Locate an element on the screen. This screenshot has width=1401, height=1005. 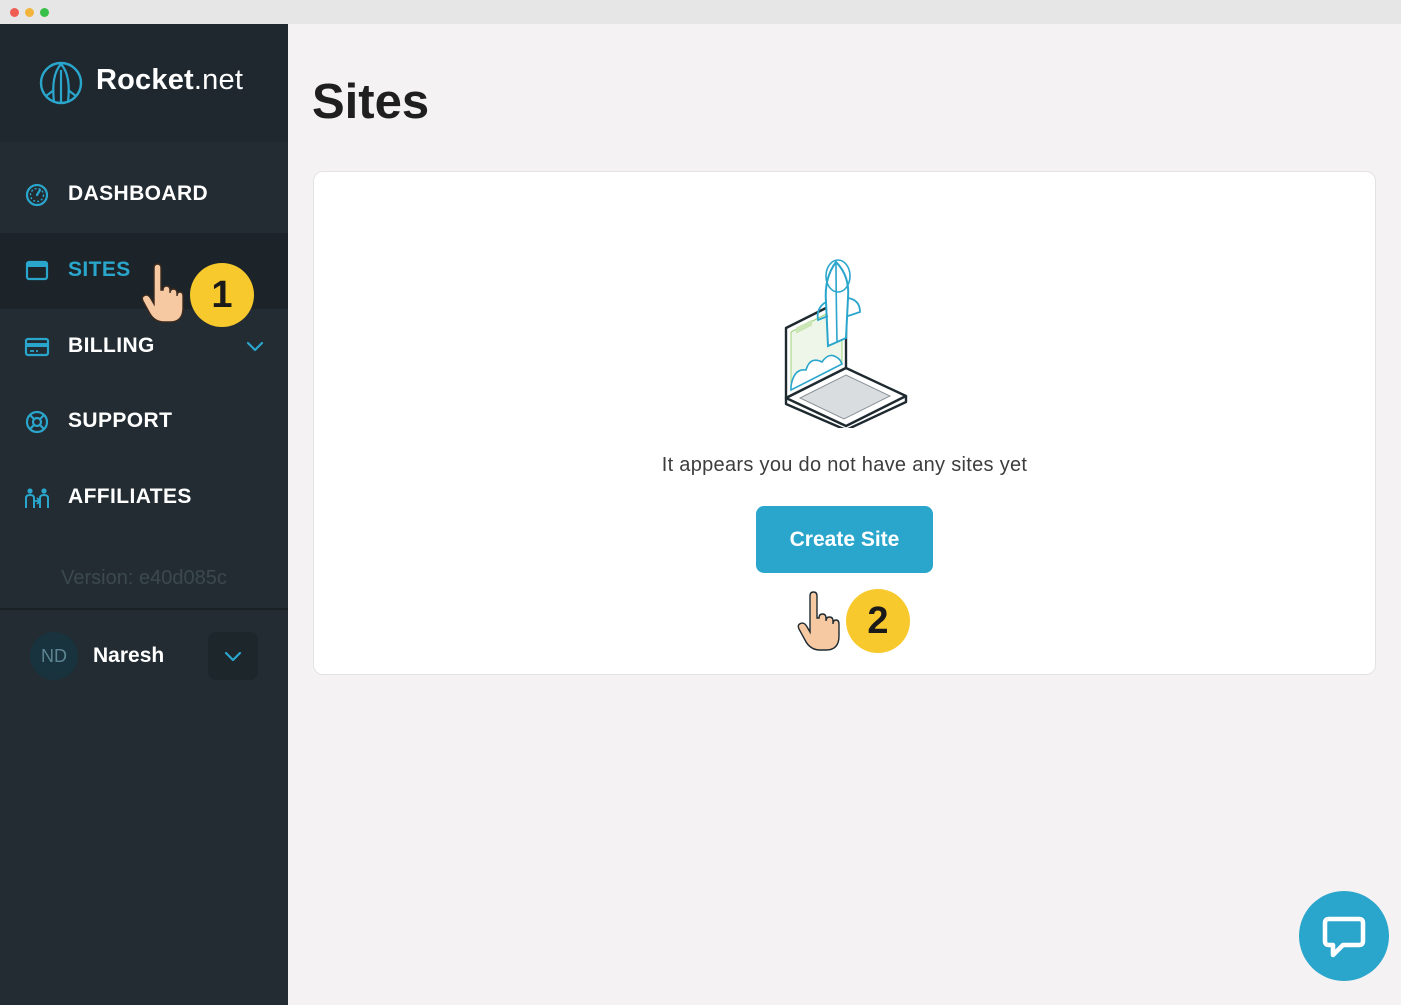
people-icon is located at coordinates (37, 498).